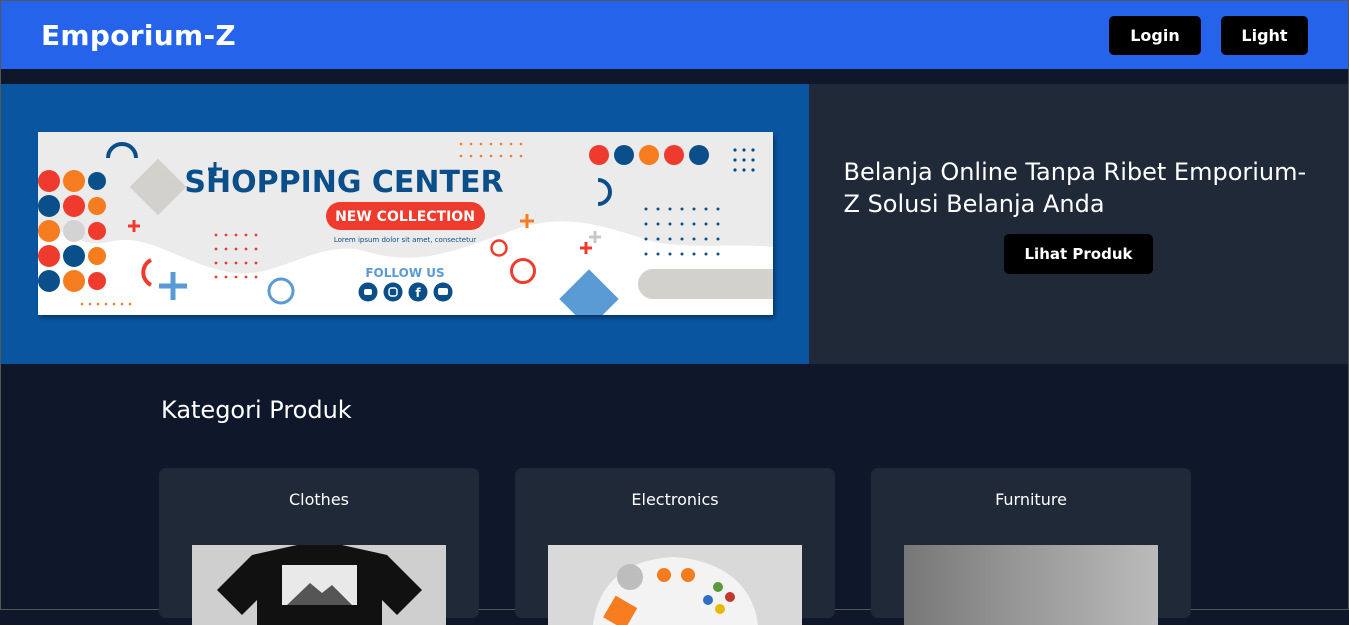 This screenshot has height=625, width=1349. Describe the element at coordinates (674, 35) in the screenshot. I see `navbar: Emporium-Z Login Light` at that location.